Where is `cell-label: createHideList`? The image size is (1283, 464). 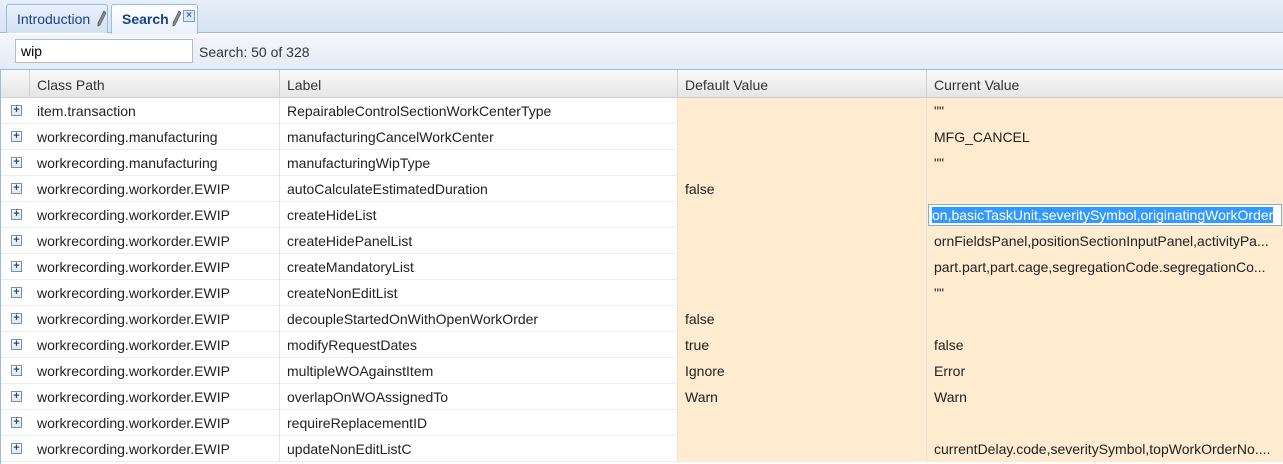
cell-label: createHideList is located at coordinates (479, 215).